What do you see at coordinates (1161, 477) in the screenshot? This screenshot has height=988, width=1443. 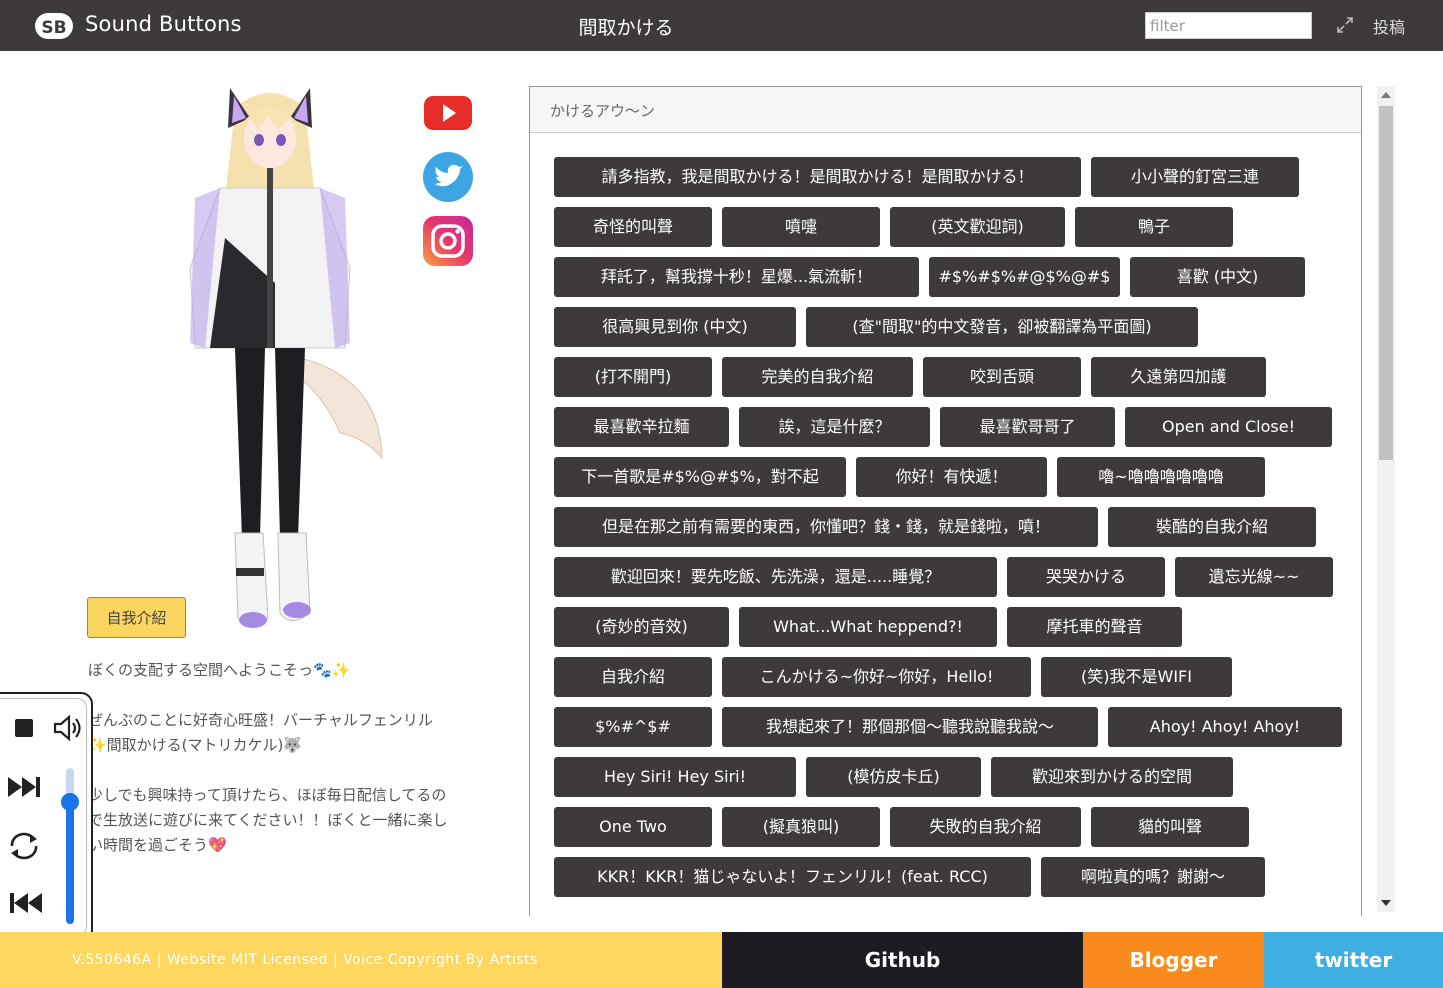 I see `sound-button: 嚕~嚕嚕嚕嚕嚕嚕` at bounding box center [1161, 477].